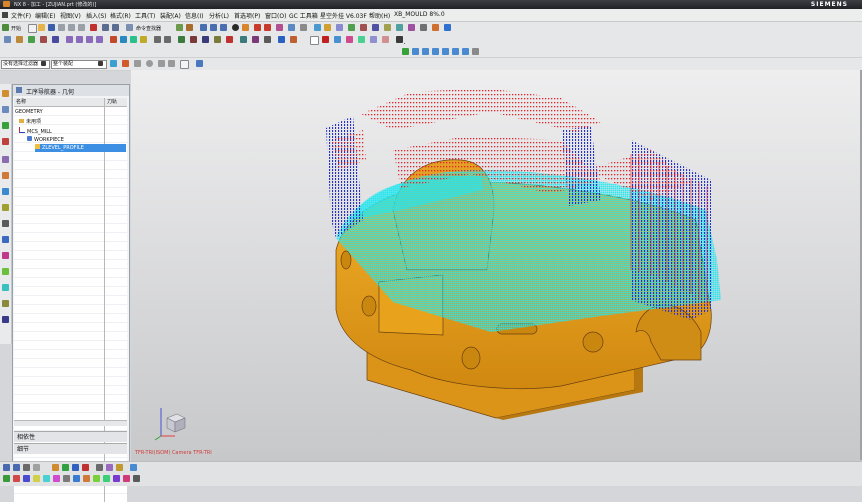 The image size is (862, 502). What do you see at coordinates (275, 15) in the screenshot?
I see `menu-window: 窗口(O)` at bounding box center [275, 15].